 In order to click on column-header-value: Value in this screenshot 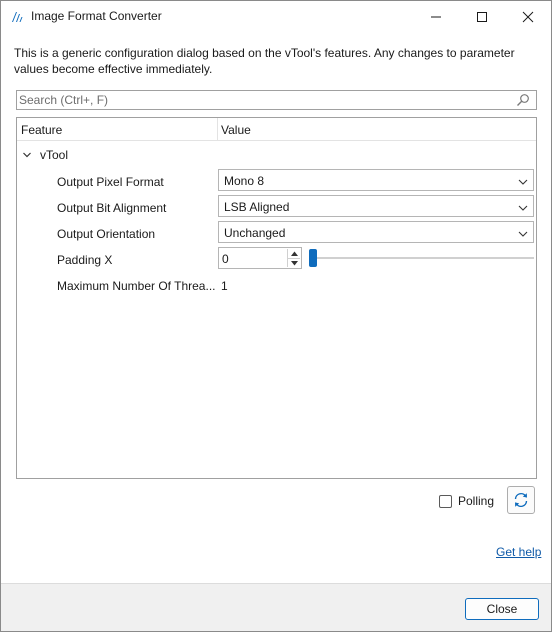, I will do `click(236, 130)`.